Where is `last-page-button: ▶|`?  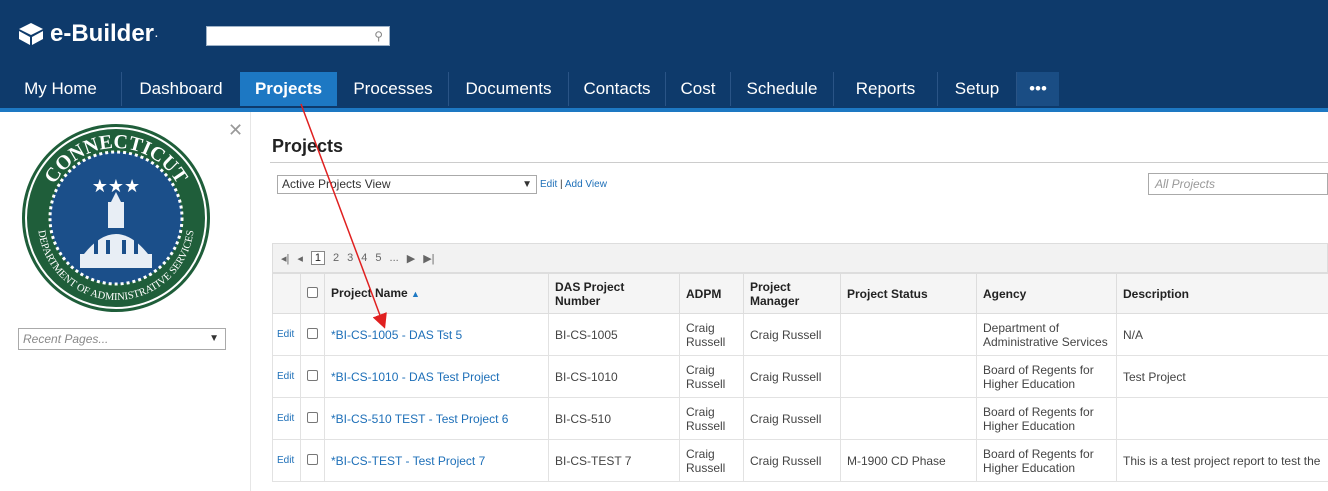
last-page-button: ▶| is located at coordinates (428, 258).